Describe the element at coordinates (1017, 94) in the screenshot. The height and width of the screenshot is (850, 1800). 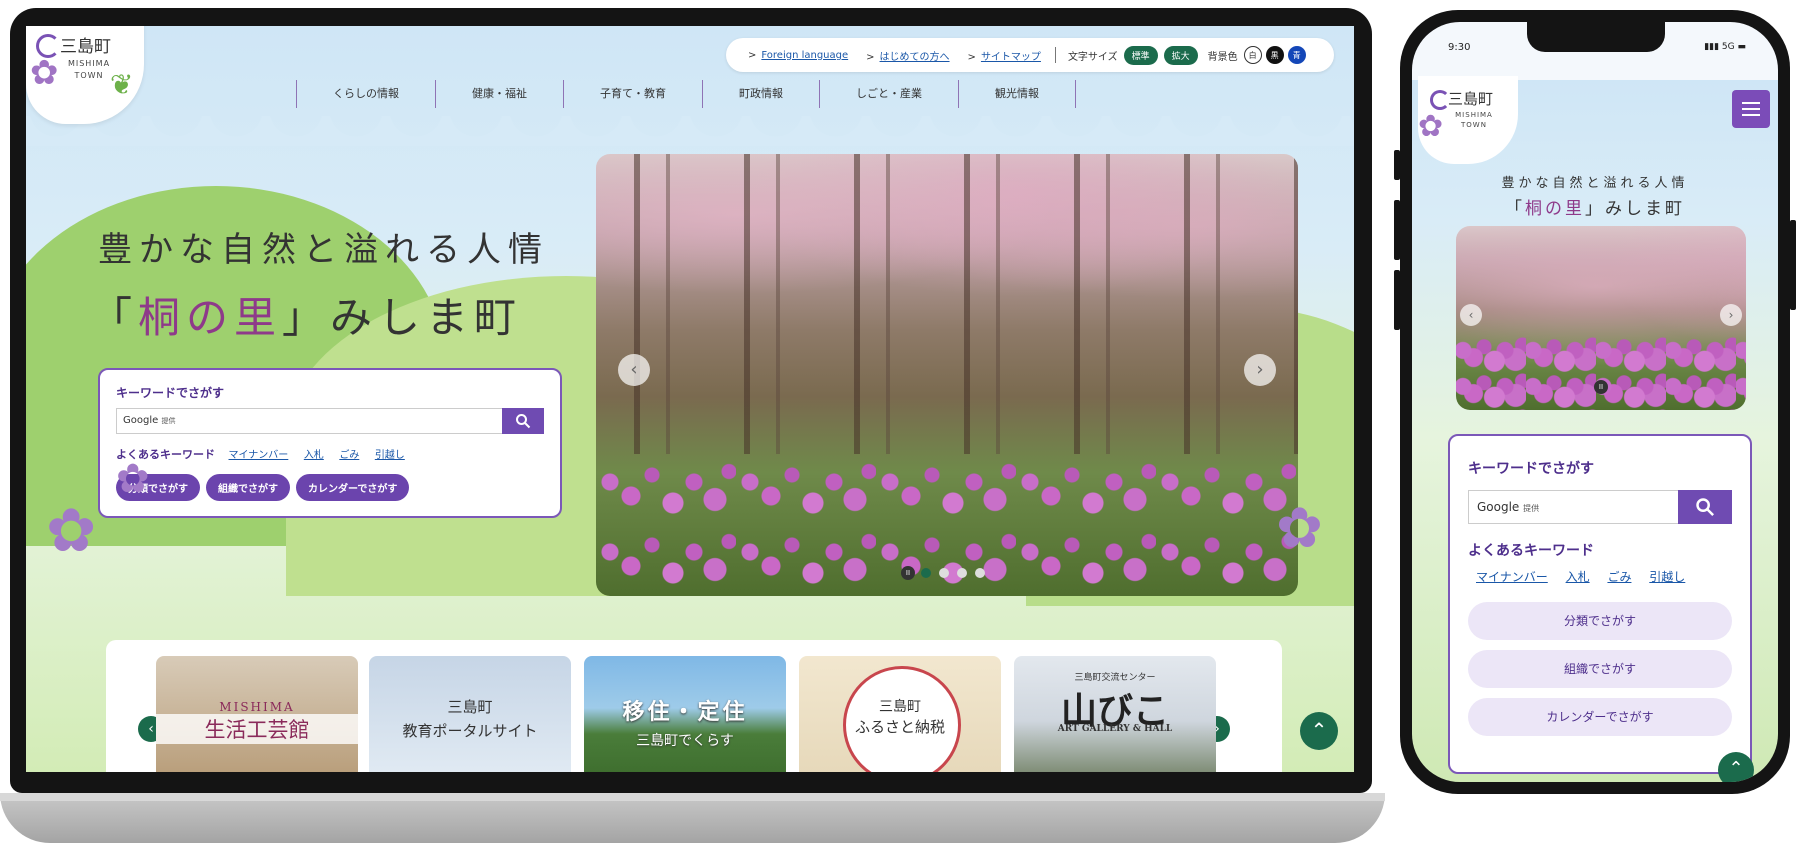
I see `nav-item-tourism: 観光情報` at that location.